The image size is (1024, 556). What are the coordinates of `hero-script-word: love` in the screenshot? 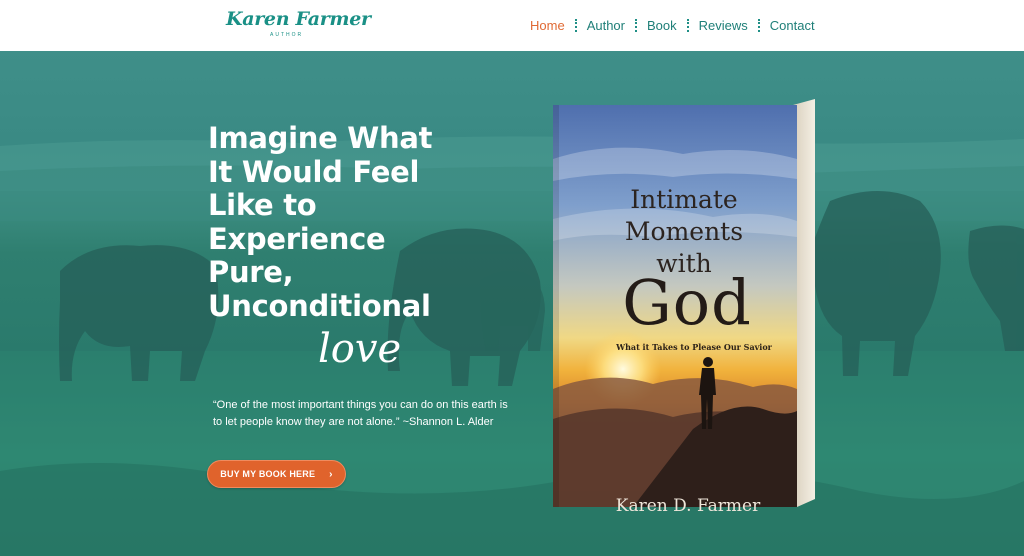 It's located at (360, 349).